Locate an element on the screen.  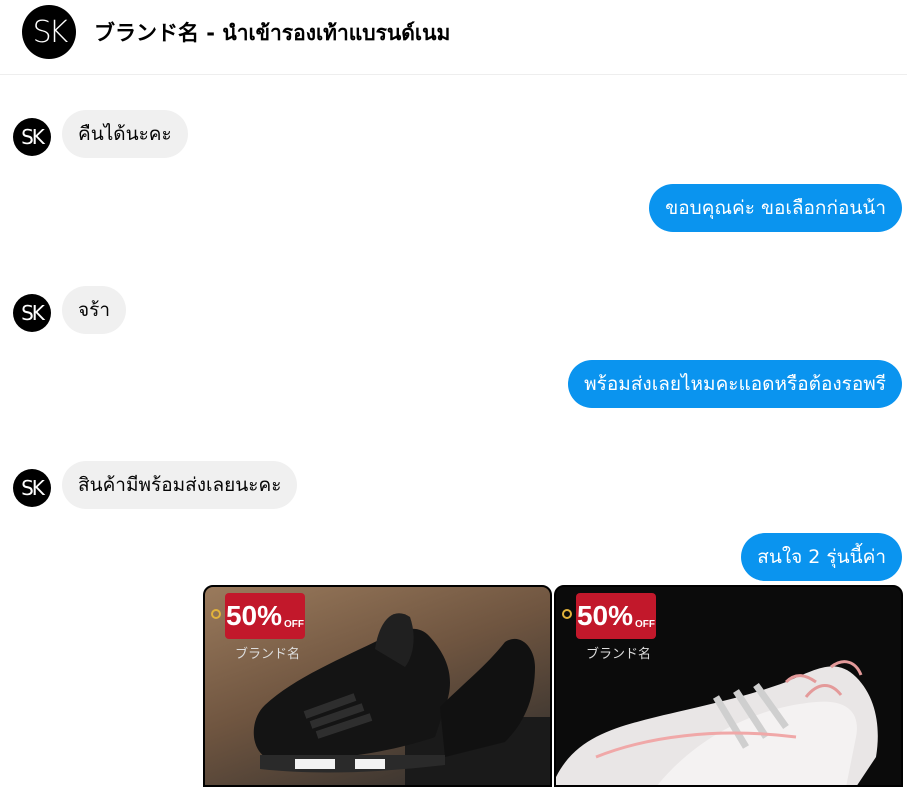
outgoing-message: ขอบคุณค่ะ ขอเลือกก่อนน้า is located at coordinates (775, 208).